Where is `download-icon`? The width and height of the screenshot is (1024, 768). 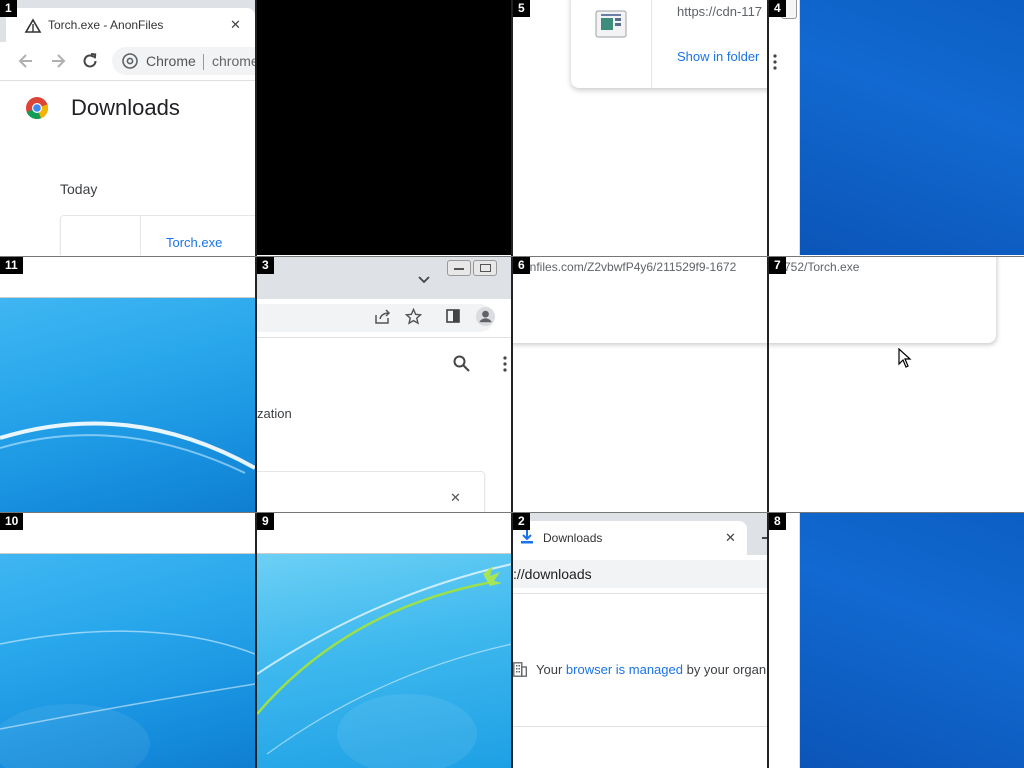 download-icon is located at coordinates (527, 537).